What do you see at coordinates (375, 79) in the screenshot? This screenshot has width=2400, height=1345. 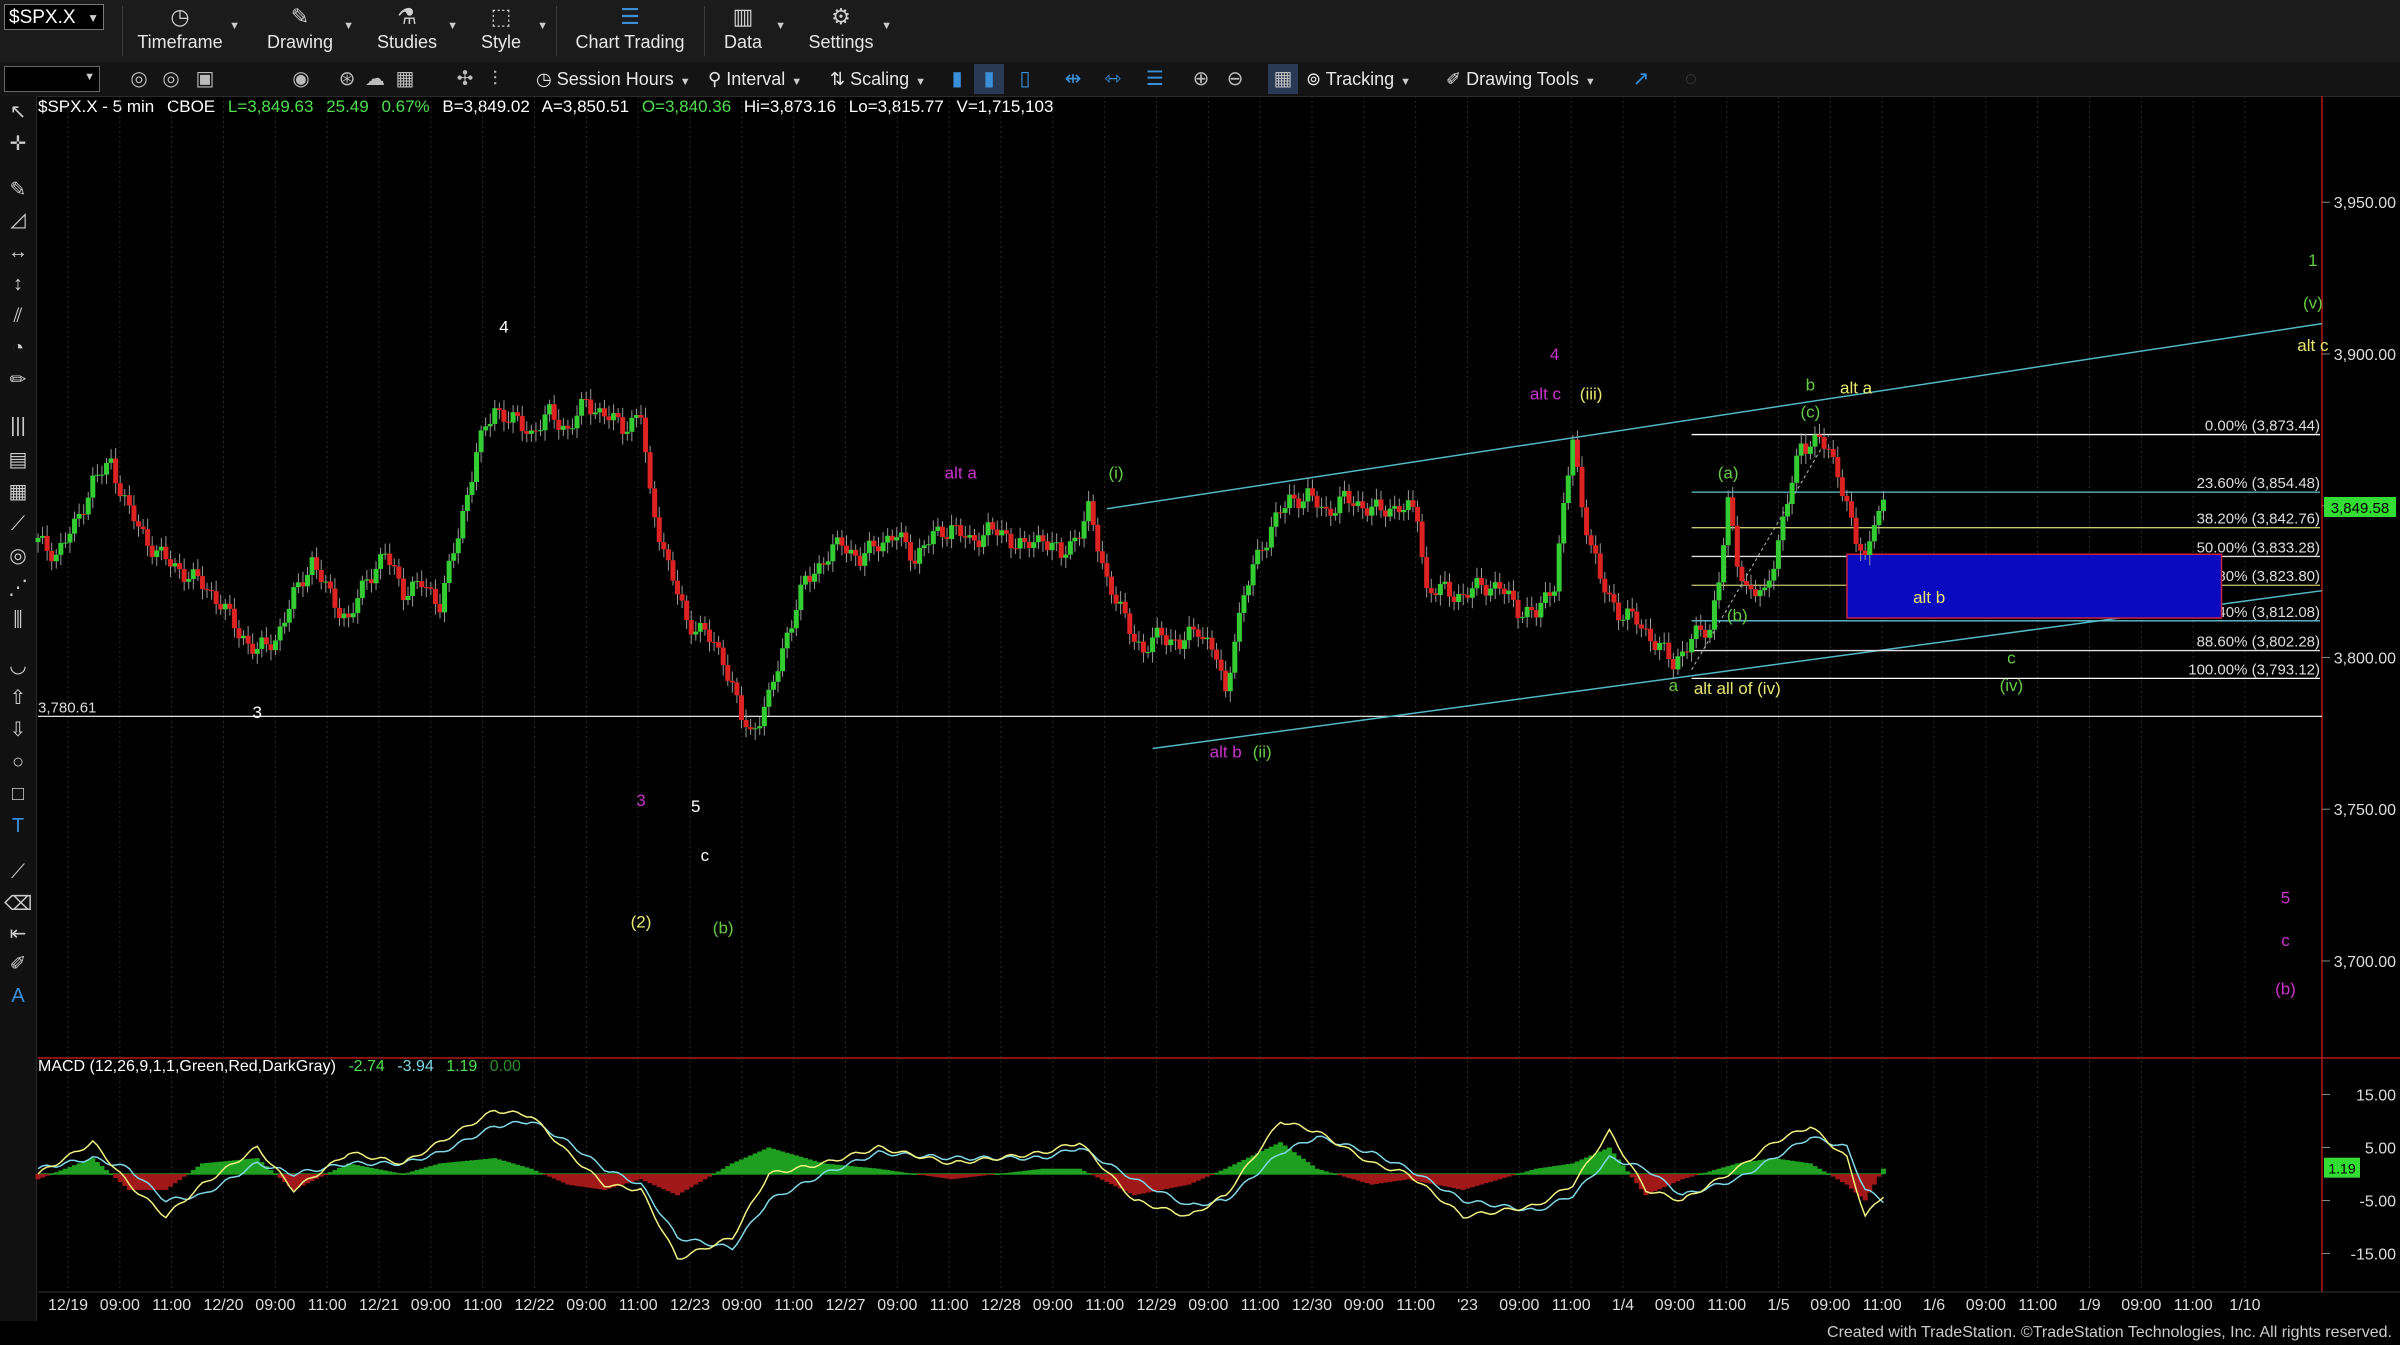 I see `cloud-icon: ☁` at bounding box center [375, 79].